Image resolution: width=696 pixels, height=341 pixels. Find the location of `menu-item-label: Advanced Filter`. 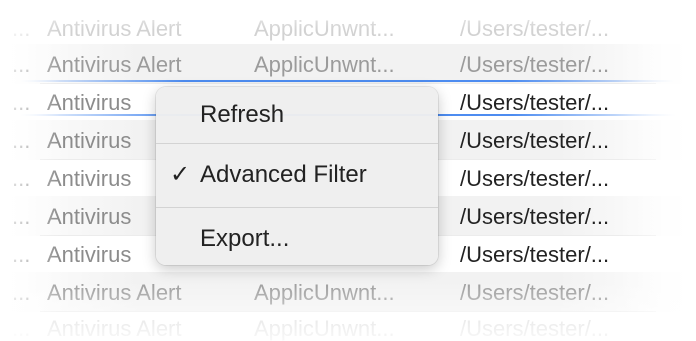

menu-item-label: Advanced Filter is located at coordinates (283, 174).